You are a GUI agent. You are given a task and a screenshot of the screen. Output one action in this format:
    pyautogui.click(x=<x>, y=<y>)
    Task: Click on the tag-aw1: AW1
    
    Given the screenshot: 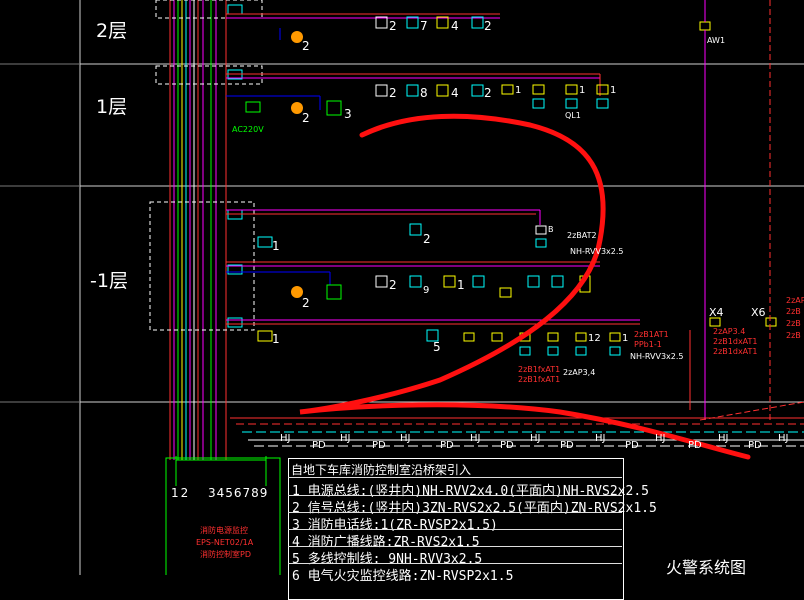 What is the action you would take?
    pyautogui.click(x=716, y=40)
    